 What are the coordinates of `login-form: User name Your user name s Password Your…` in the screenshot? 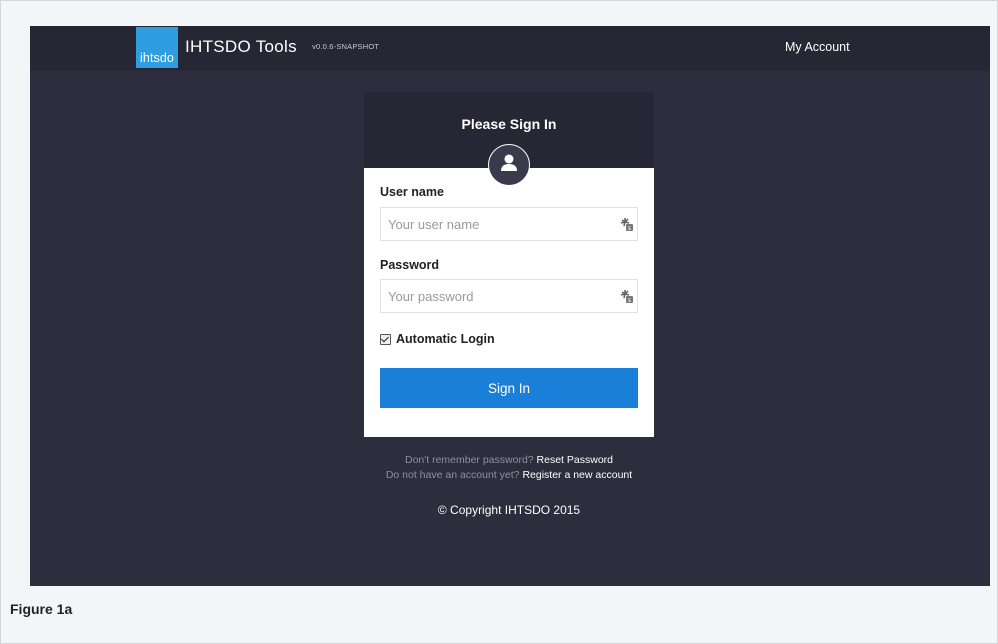 It's located at (509, 302).